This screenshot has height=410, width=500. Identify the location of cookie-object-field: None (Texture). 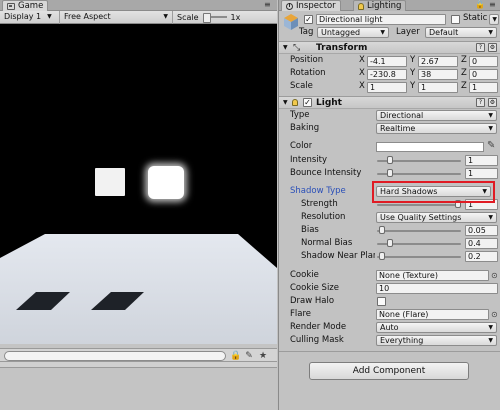
(432, 275).